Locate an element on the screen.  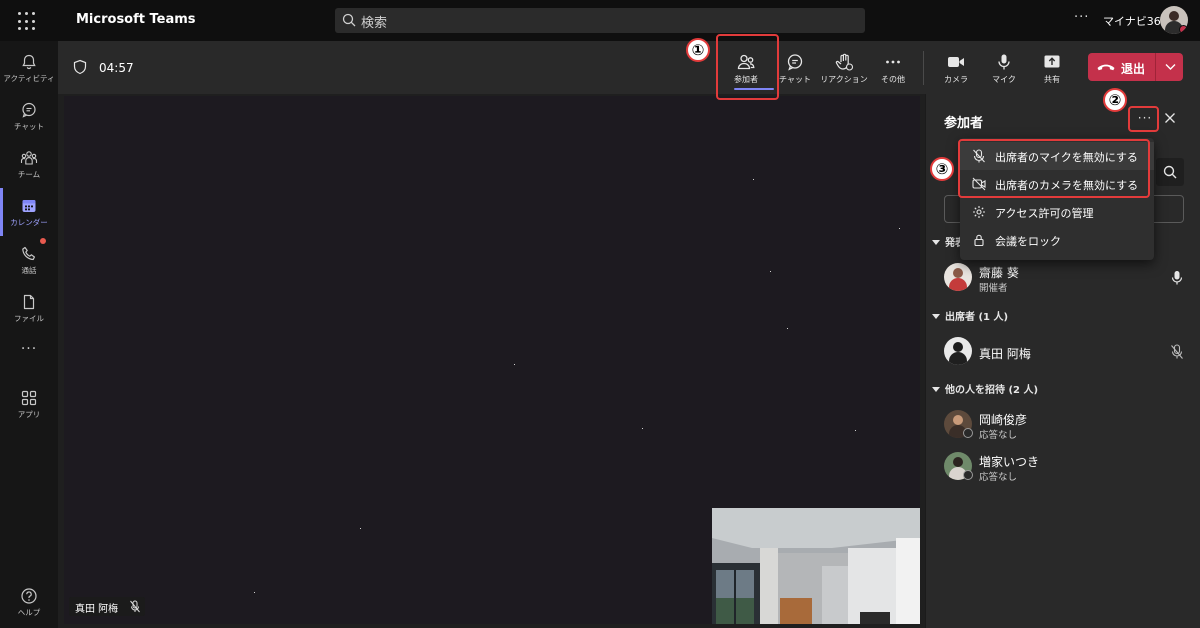
annotation-marker-2: ② is located at coordinates (1115, 100).